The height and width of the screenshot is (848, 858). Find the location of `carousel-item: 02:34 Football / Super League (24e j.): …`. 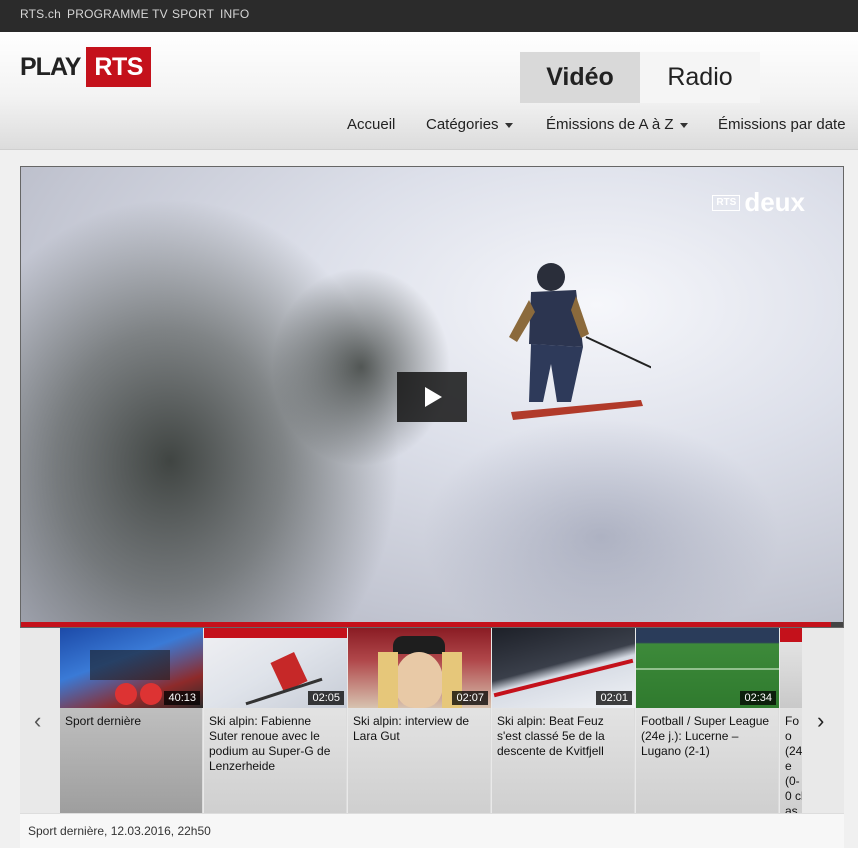

carousel-item: 02:34 Football / Super League (24e j.): … is located at coordinates (707, 720).